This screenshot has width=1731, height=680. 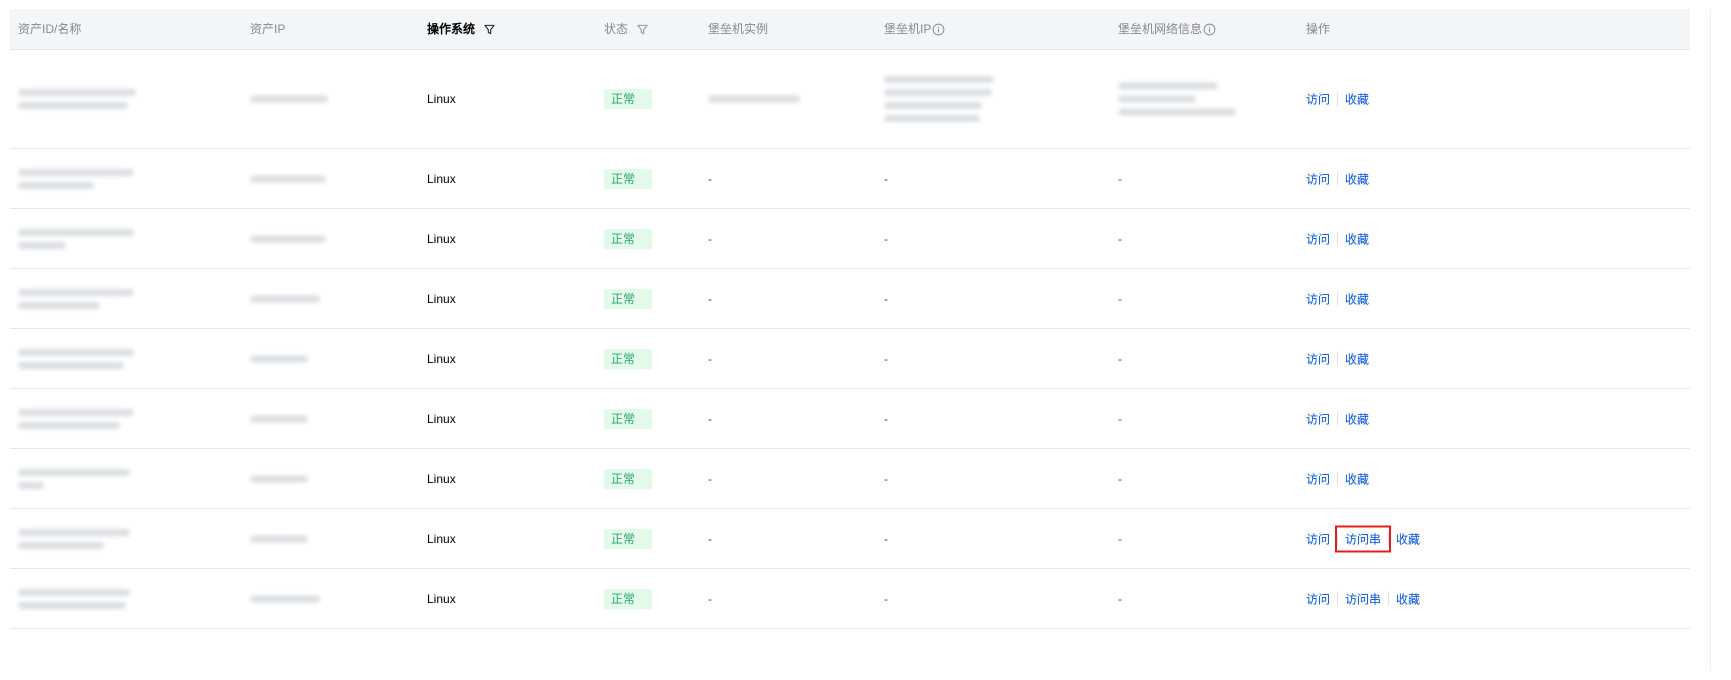 I want to click on vertical-divider, so click(x=1710, y=340).